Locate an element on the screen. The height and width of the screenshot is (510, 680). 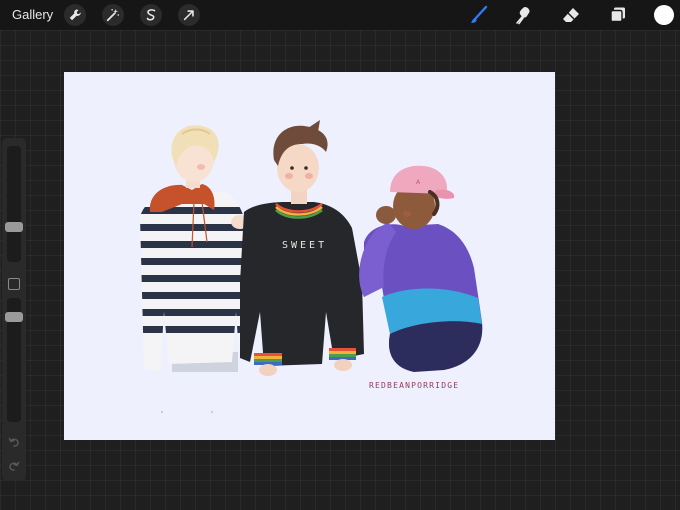
layers-icon is located at coordinates (617, 15).